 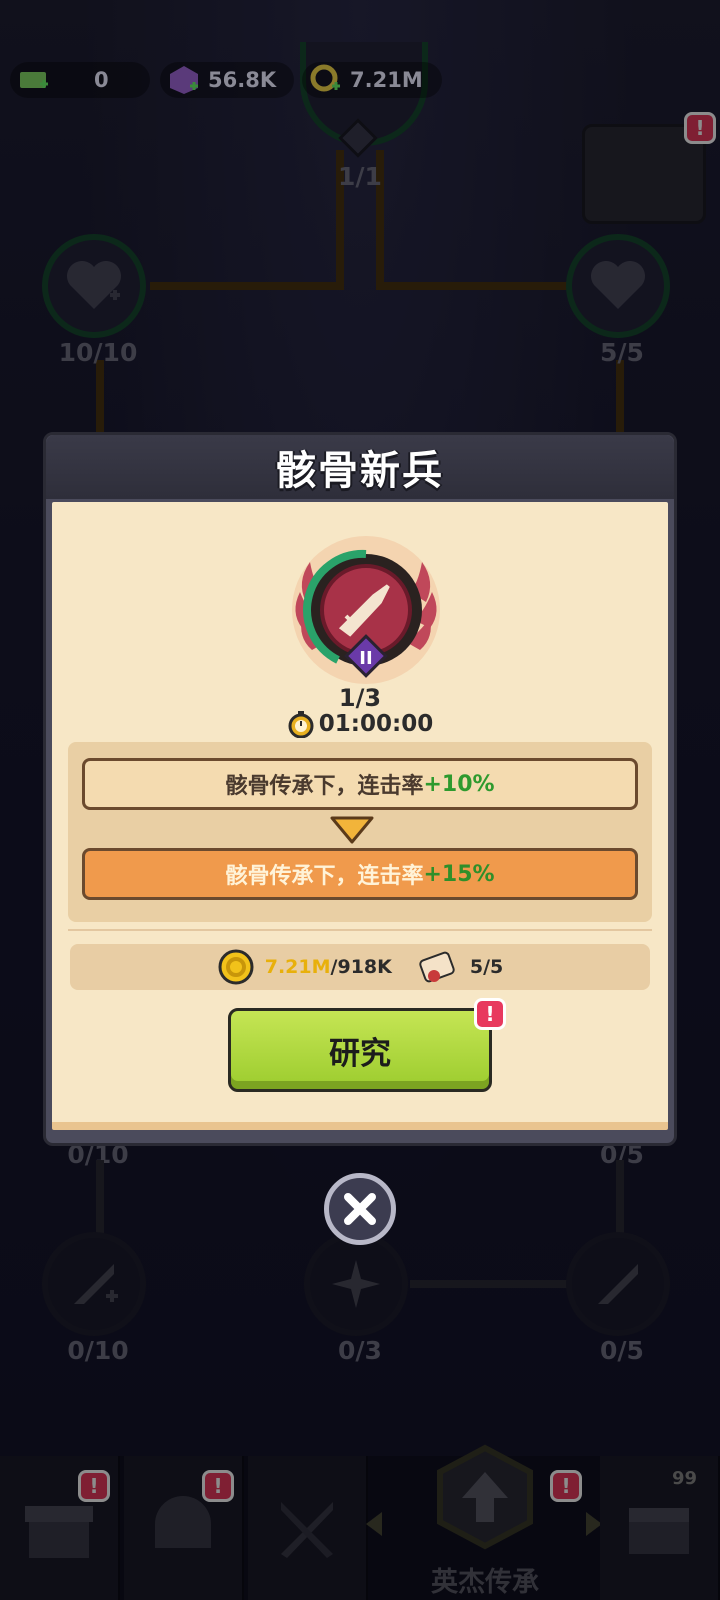 What do you see at coordinates (372, 80) in the screenshot?
I see `currency-gold: 7.21M` at bounding box center [372, 80].